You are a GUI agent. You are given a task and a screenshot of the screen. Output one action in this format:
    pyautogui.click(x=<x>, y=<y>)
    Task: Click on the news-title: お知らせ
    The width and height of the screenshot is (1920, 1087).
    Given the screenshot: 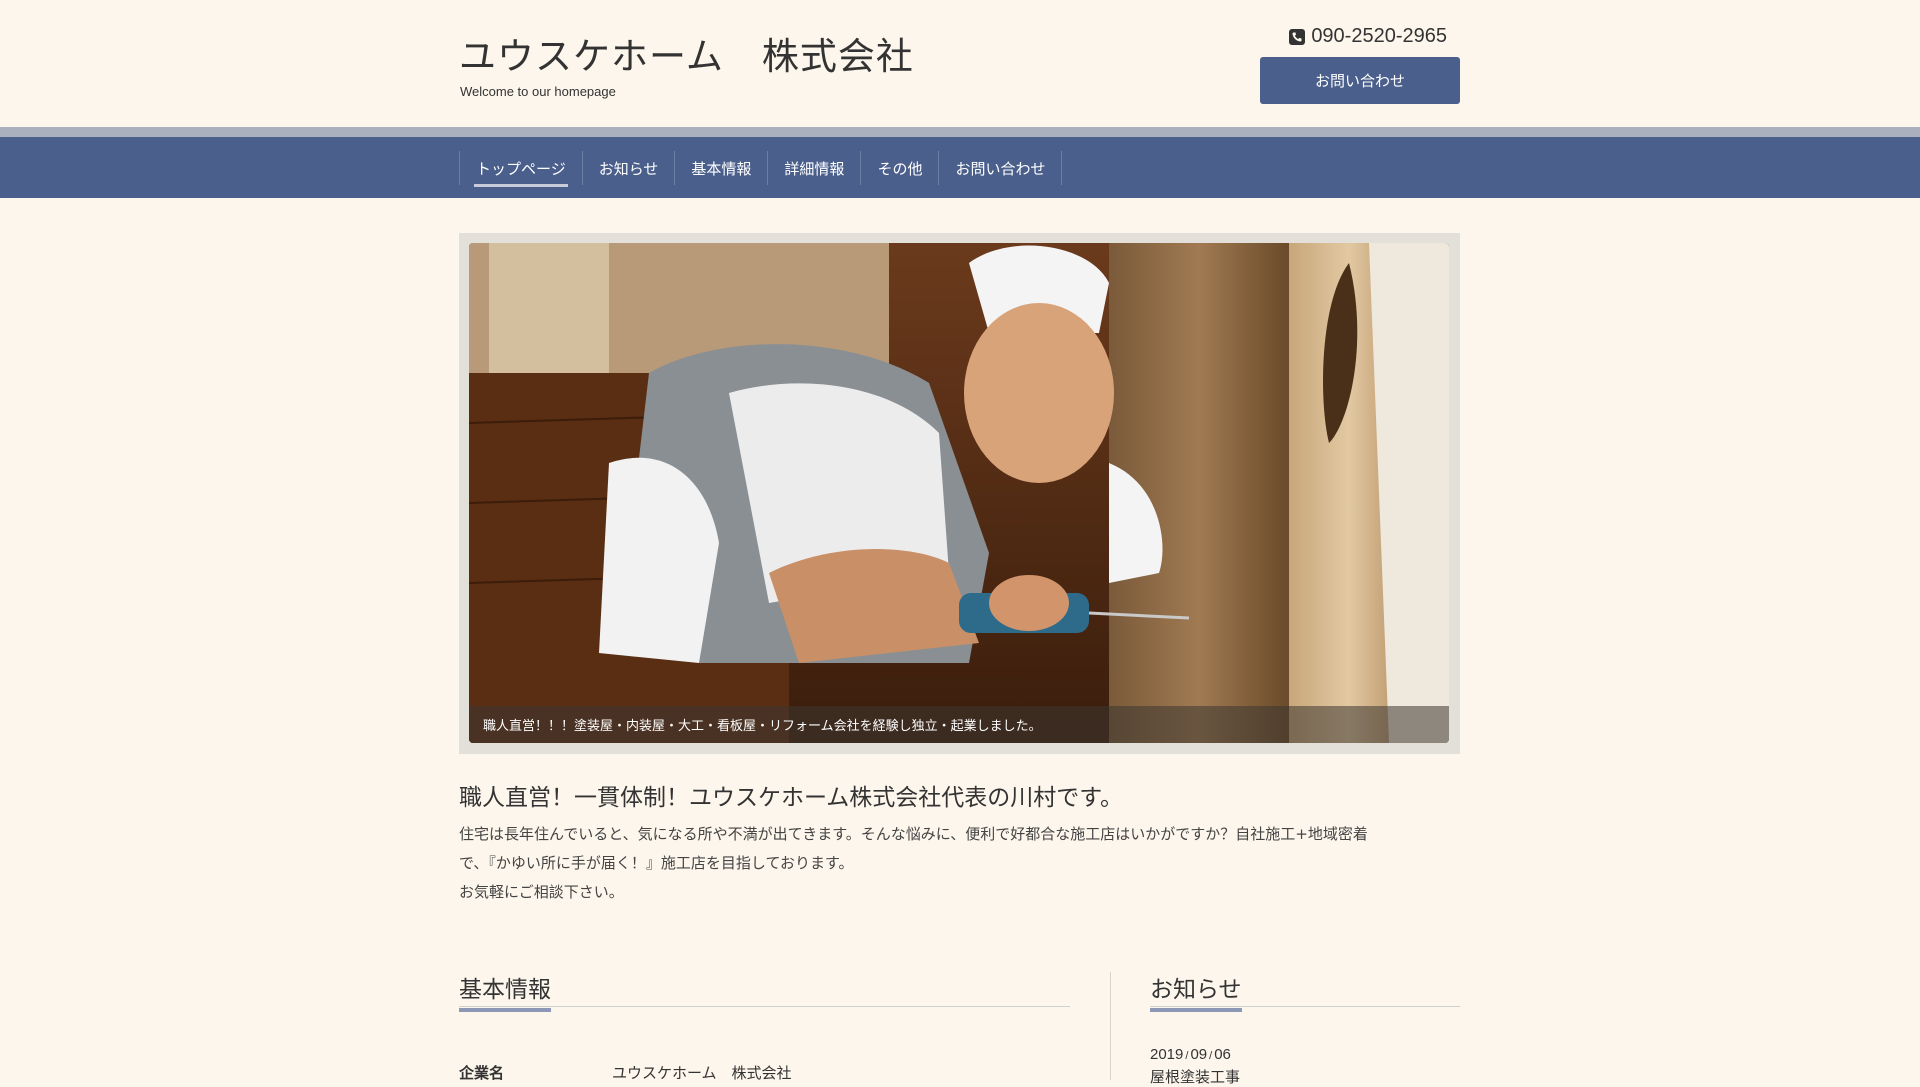 What is the action you would take?
    pyautogui.click(x=1196, y=991)
    